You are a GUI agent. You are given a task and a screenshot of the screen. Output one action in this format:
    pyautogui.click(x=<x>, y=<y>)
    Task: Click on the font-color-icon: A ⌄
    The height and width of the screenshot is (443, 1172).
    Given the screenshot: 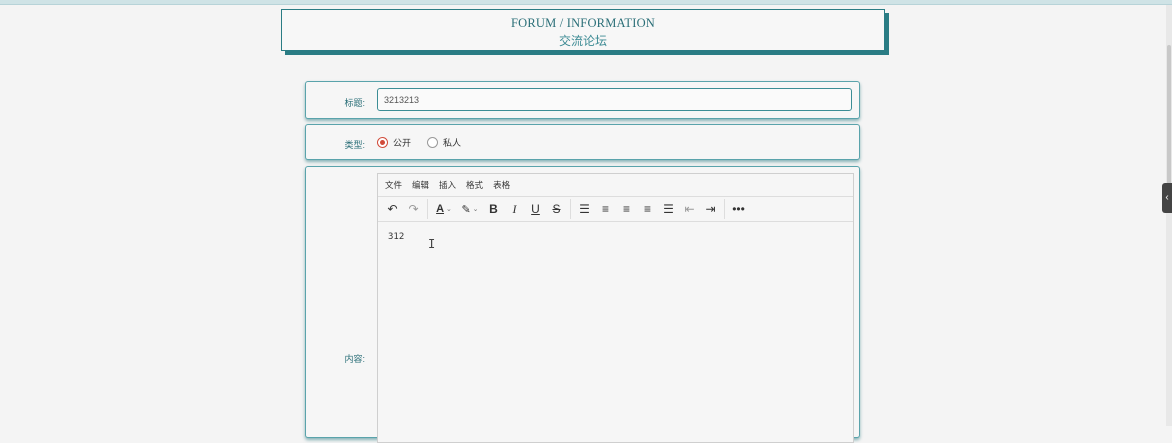 What is the action you would take?
    pyautogui.click(x=444, y=209)
    